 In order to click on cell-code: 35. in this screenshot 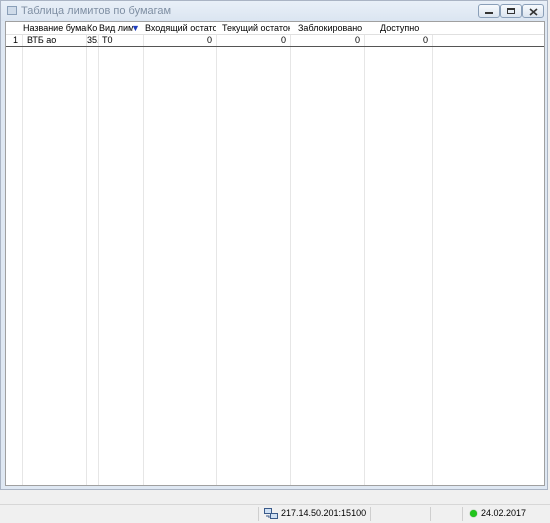, I will do `click(92, 40)`.